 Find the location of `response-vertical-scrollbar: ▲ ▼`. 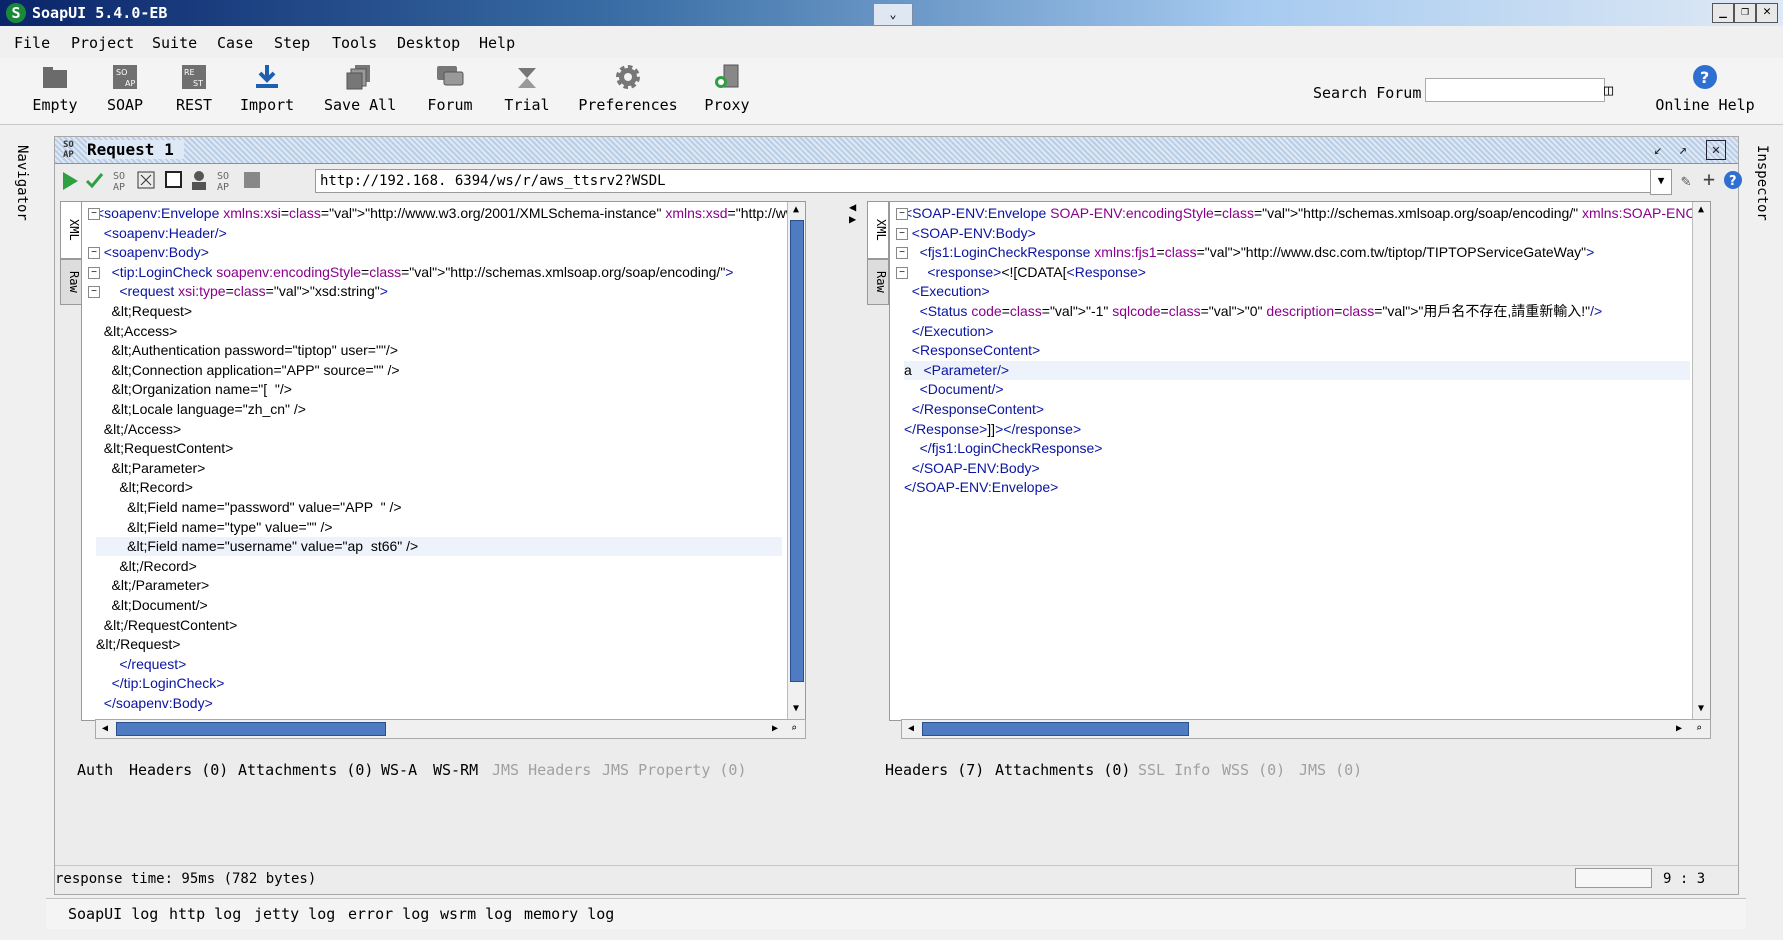

response-vertical-scrollbar: ▲ ▼ is located at coordinates (1701, 460).